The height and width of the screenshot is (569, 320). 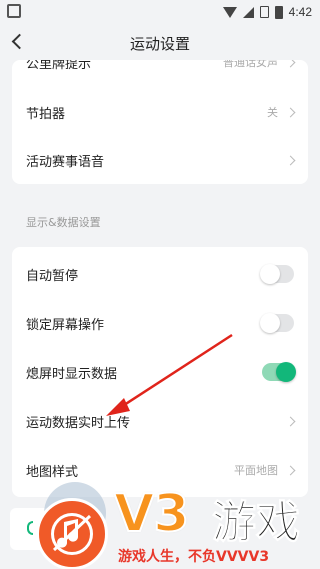 What do you see at coordinates (300, 12) in the screenshot?
I see `clock: 4:42` at bounding box center [300, 12].